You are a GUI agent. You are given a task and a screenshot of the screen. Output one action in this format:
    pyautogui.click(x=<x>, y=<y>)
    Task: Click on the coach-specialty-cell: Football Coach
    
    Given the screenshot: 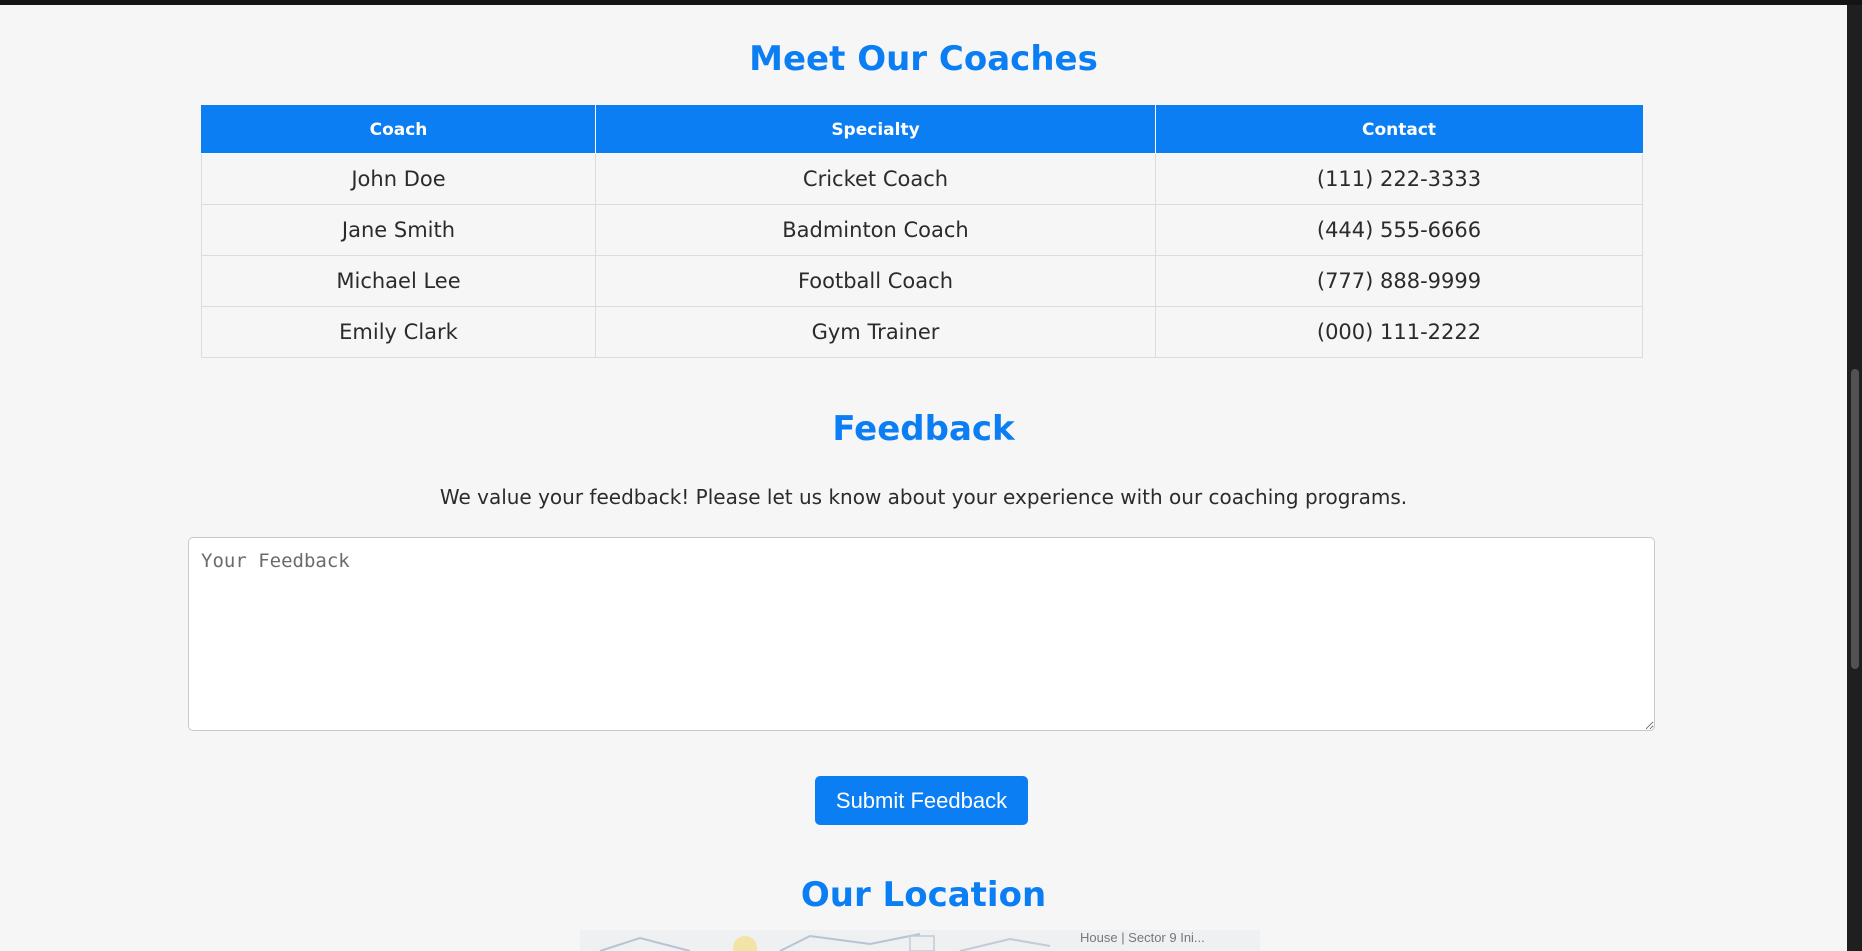 What is the action you would take?
    pyautogui.click(x=875, y=281)
    